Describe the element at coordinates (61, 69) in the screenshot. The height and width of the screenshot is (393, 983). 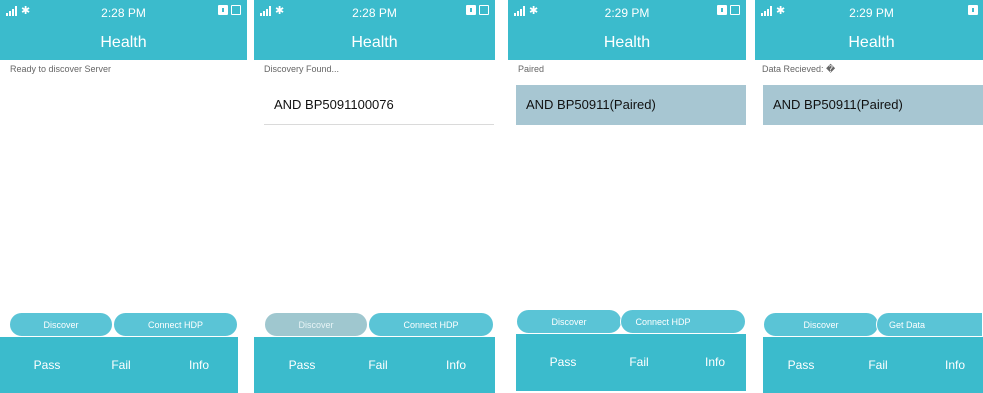
I see `status-message: Ready to discover Server` at that location.